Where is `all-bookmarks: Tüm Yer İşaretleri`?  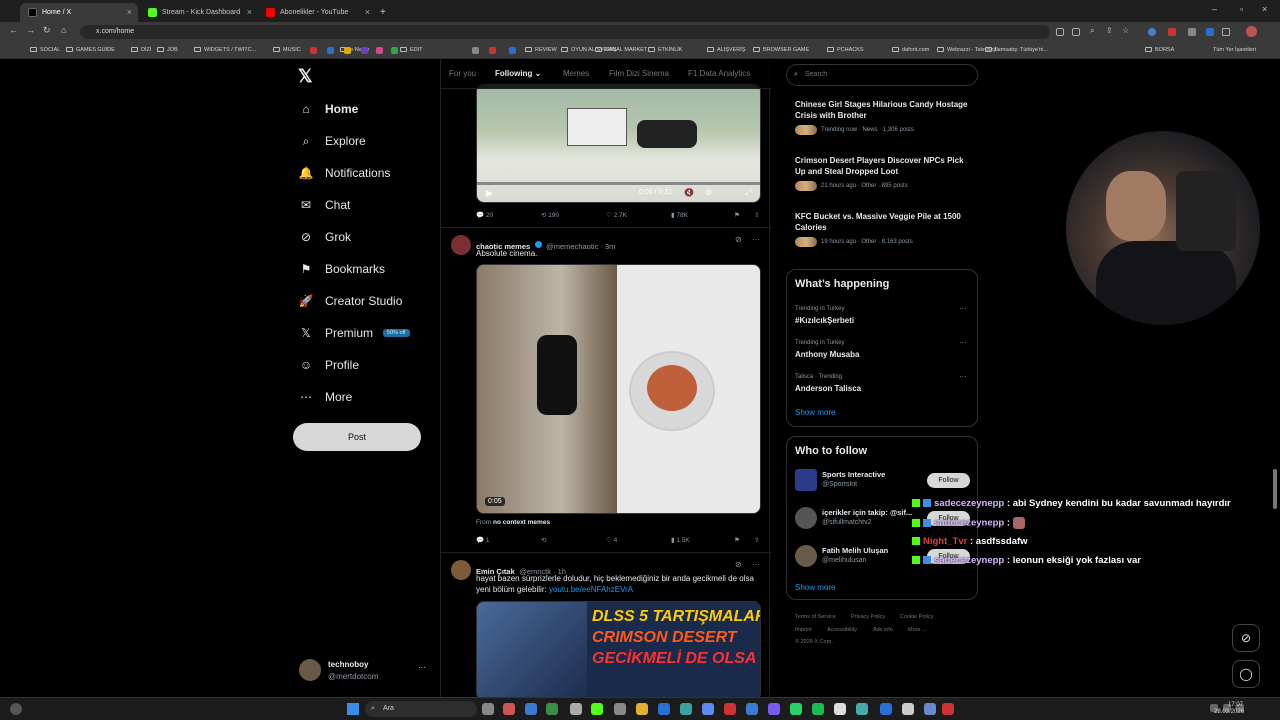
all-bookmarks: Tüm Yer İşaretleri is located at coordinates (1234, 50).